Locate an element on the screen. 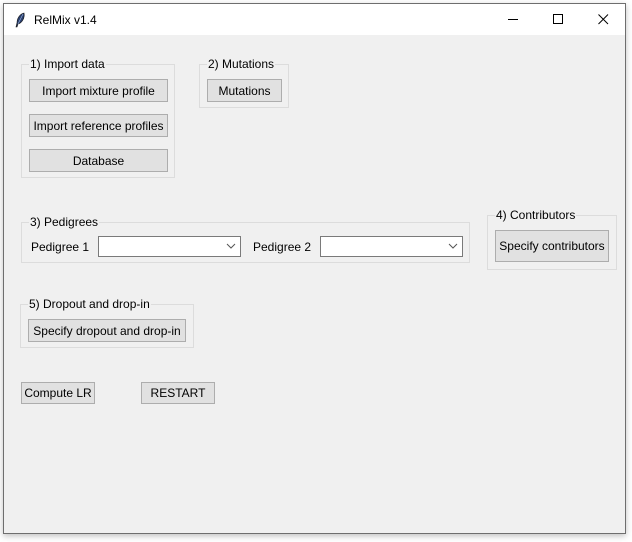 The width and height of the screenshot is (632, 542). maximize-button is located at coordinates (558, 19).